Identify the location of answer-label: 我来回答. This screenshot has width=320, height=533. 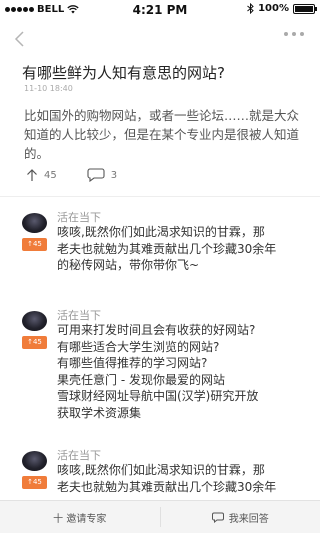
(248, 519).